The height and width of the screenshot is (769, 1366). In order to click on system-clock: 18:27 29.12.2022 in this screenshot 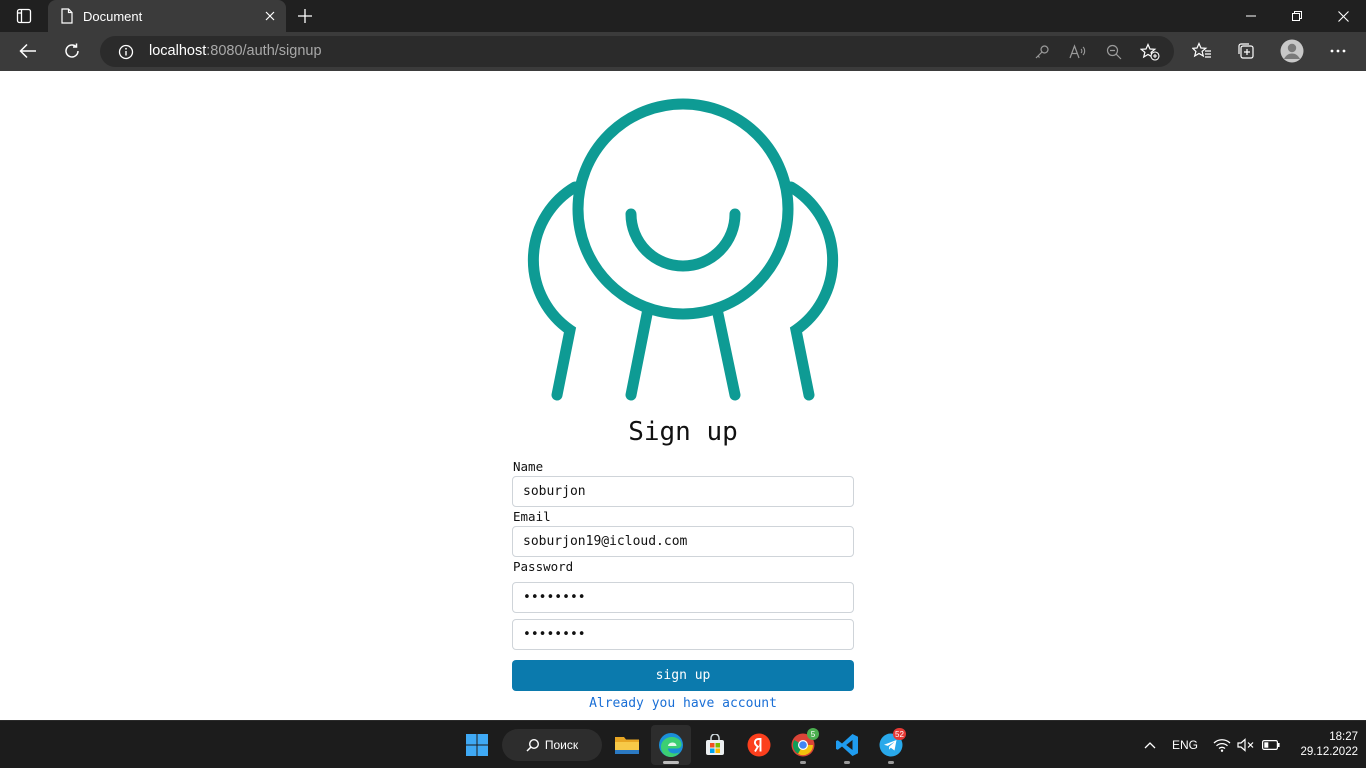, I will do `click(1323, 745)`.